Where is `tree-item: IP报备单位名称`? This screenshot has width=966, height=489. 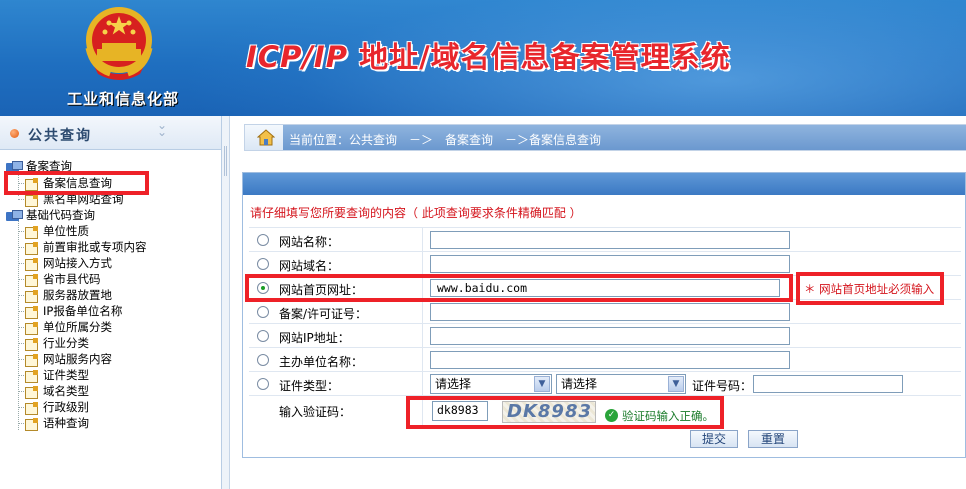
tree-item: IP报备单位名称 is located at coordinates (70, 311).